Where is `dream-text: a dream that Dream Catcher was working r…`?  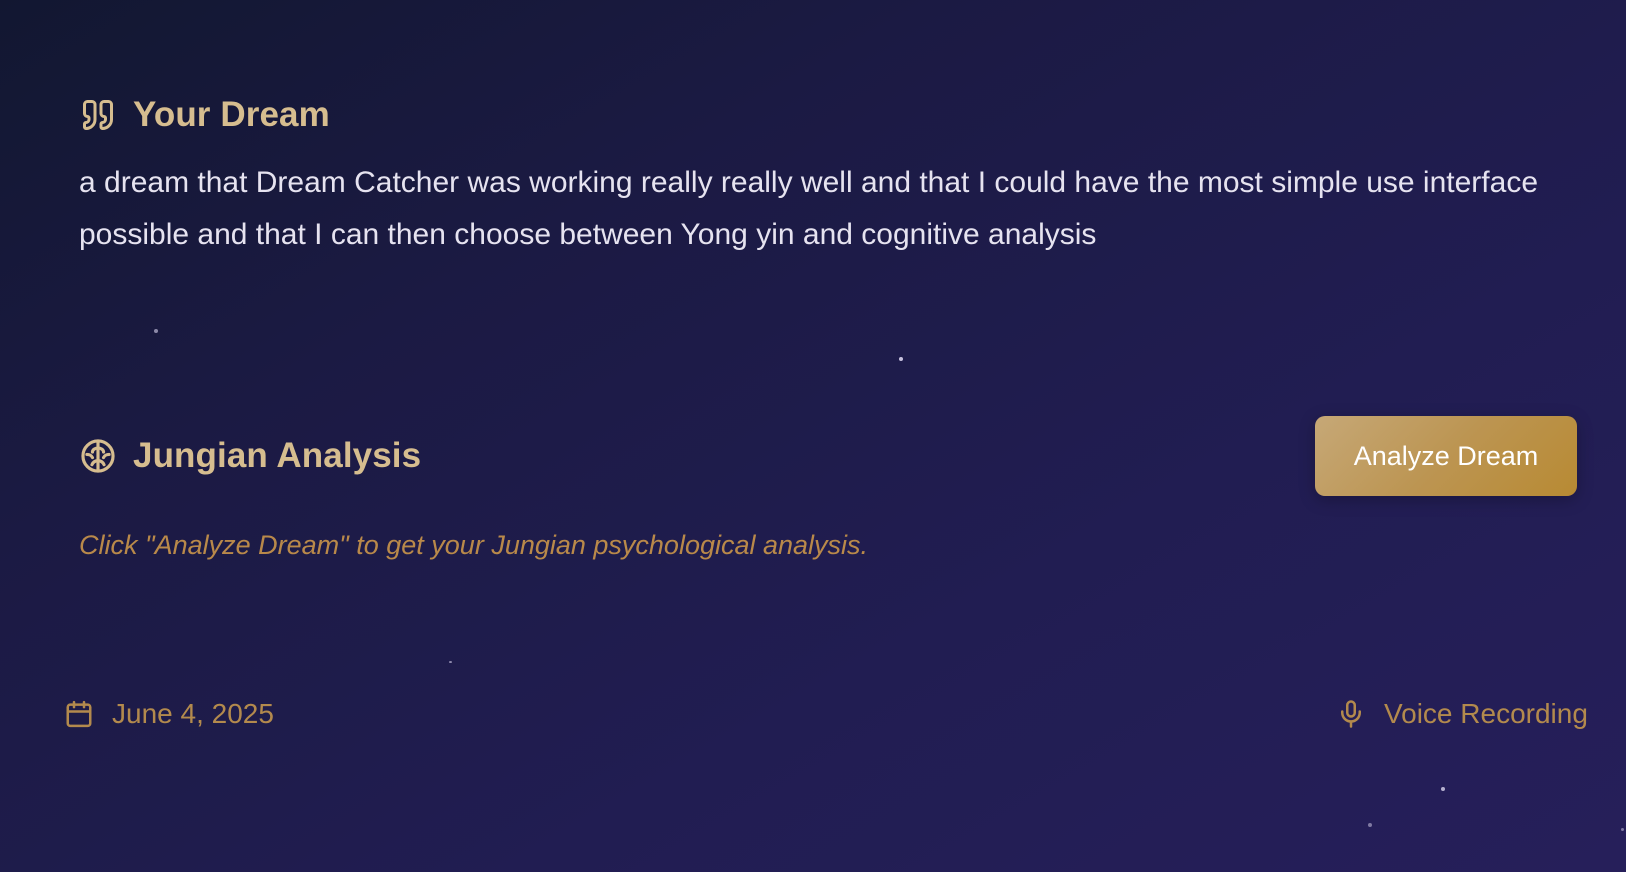 dream-text: a dream that Dream Catcher was working r… is located at coordinates (808, 208).